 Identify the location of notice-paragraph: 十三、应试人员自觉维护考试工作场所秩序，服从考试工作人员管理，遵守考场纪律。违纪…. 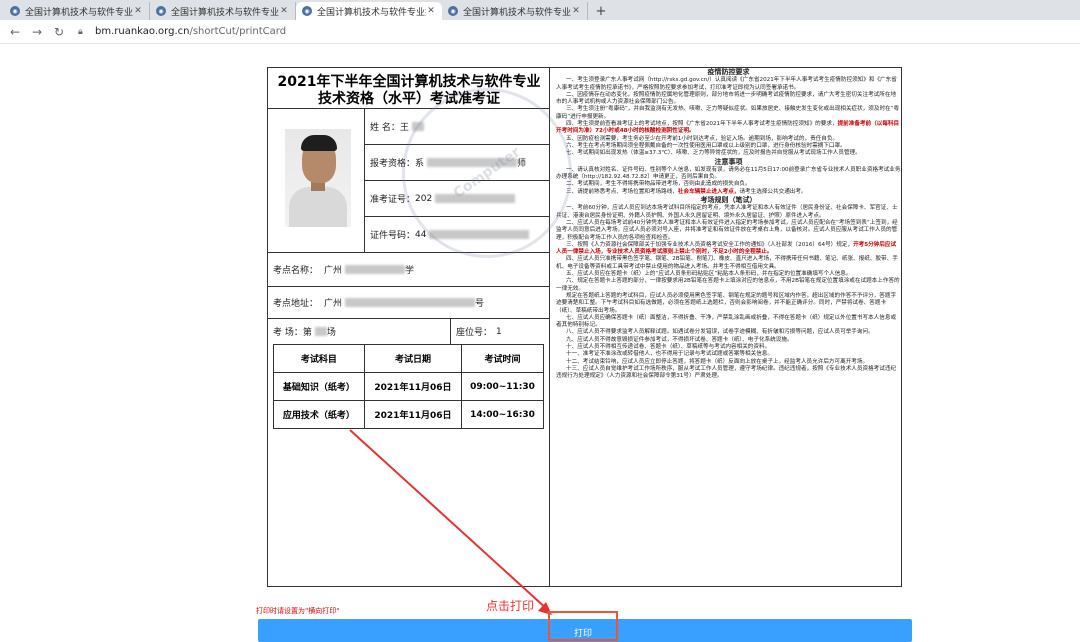
(726, 372).